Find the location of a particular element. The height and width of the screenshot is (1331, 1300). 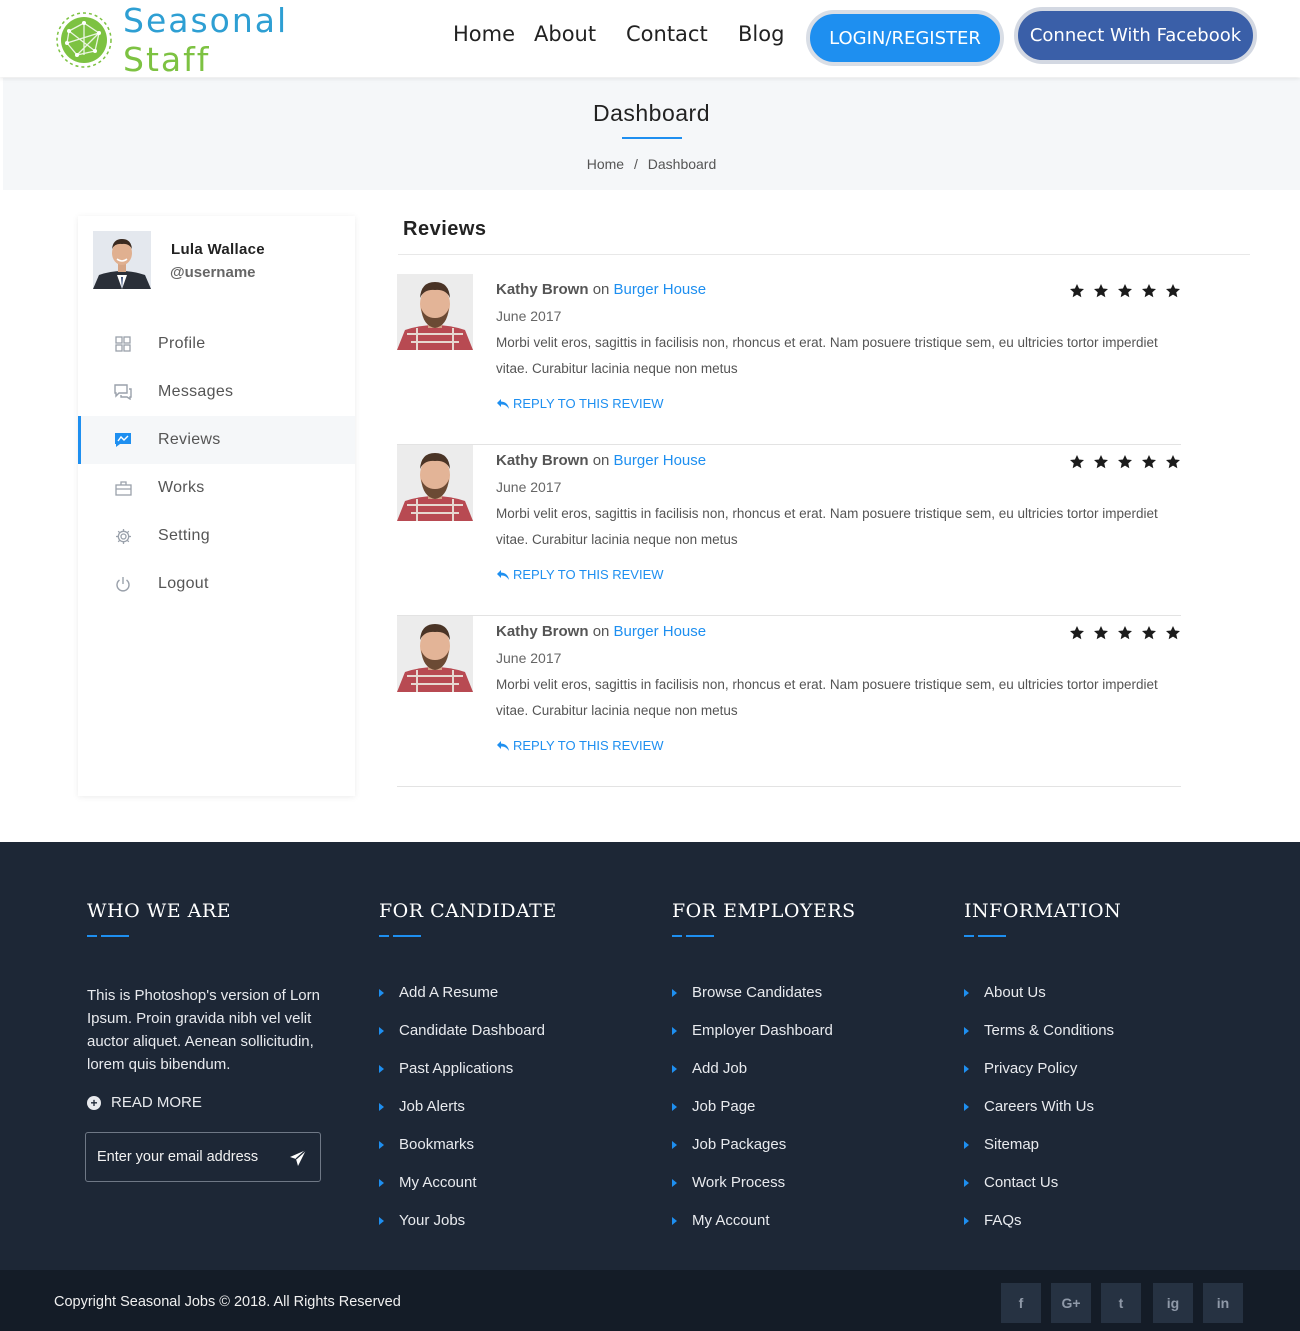

footer-link: Terms & Conditions is located at coordinates (1039, 1041).